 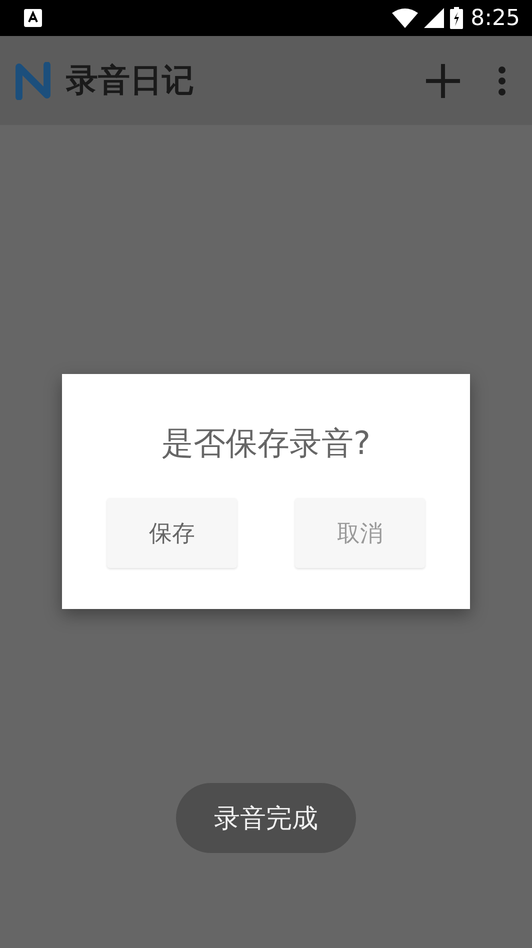 What do you see at coordinates (33, 18) in the screenshot?
I see `notification-icon` at bounding box center [33, 18].